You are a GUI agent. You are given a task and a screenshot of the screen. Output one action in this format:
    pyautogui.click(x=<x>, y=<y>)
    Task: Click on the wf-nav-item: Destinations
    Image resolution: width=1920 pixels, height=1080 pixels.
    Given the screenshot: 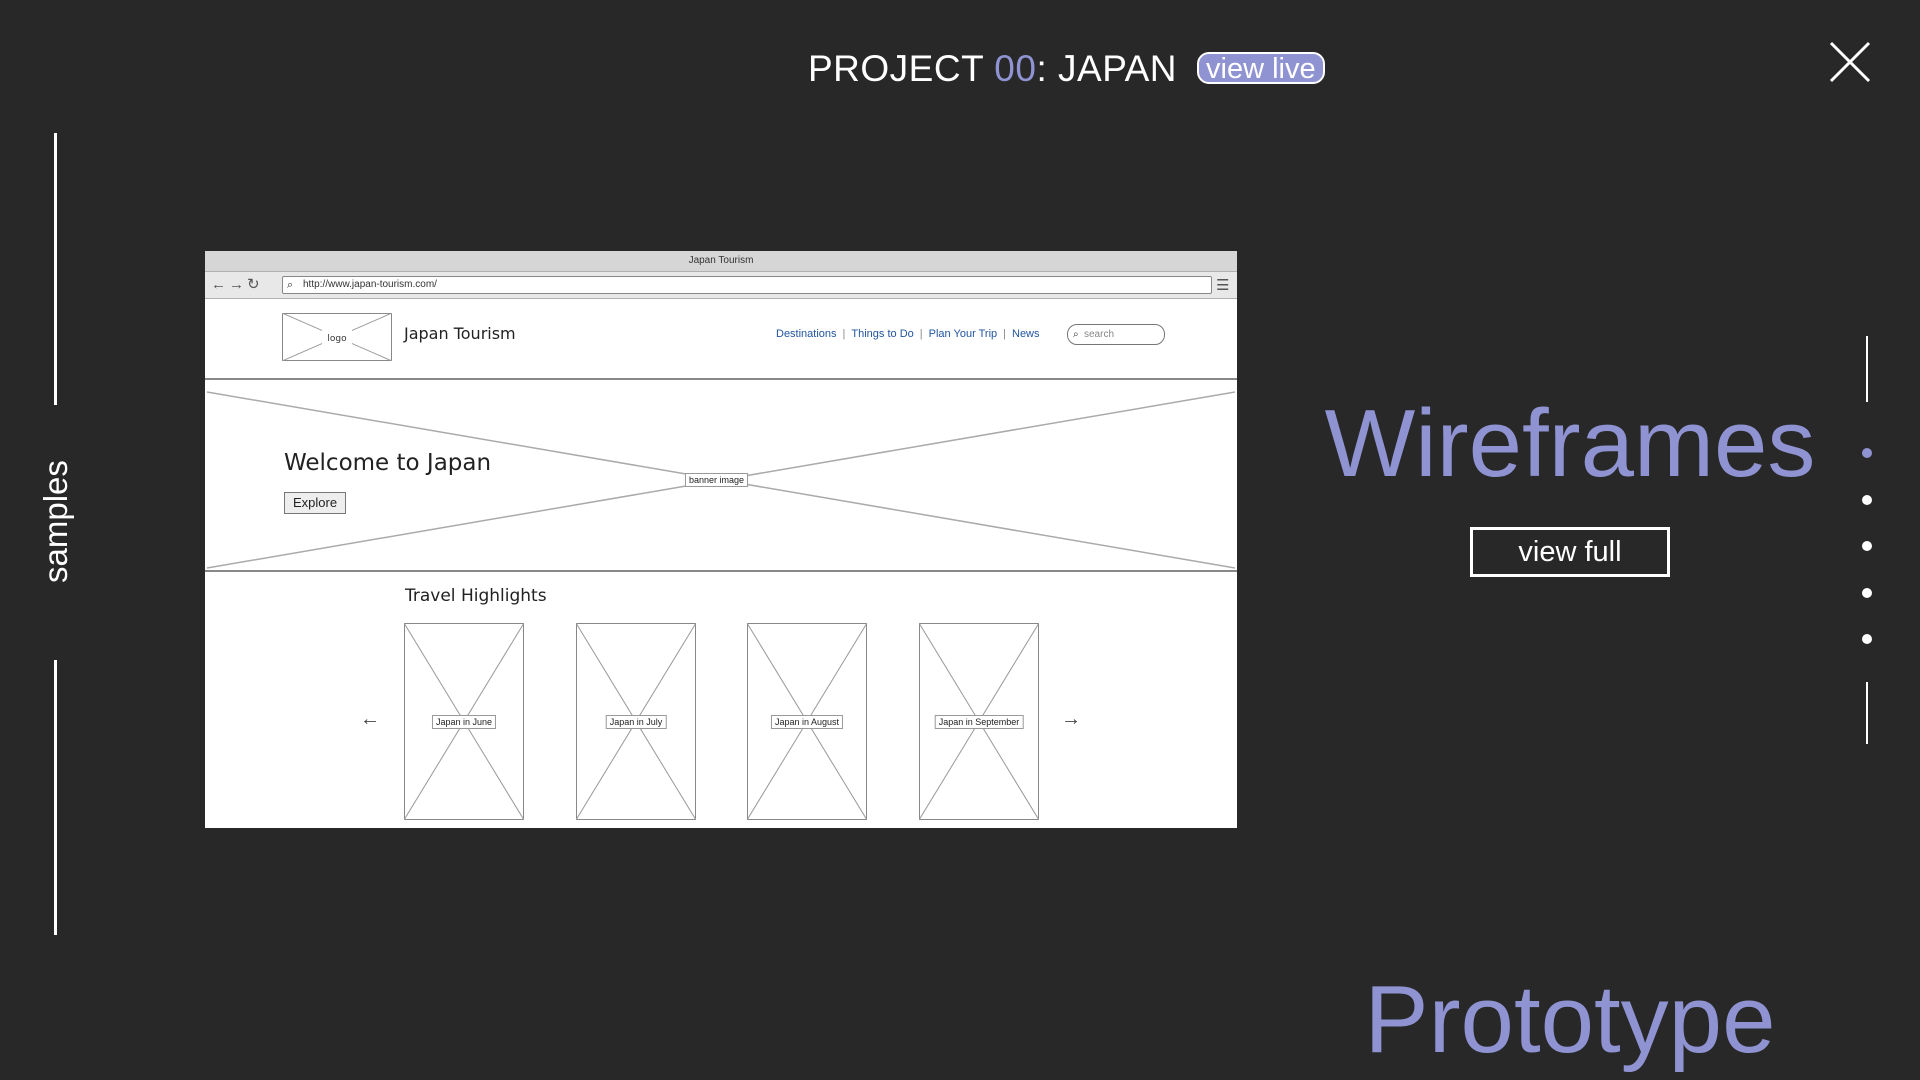 What is the action you would take?
    pyautogui.click(x=806, y=334)
    